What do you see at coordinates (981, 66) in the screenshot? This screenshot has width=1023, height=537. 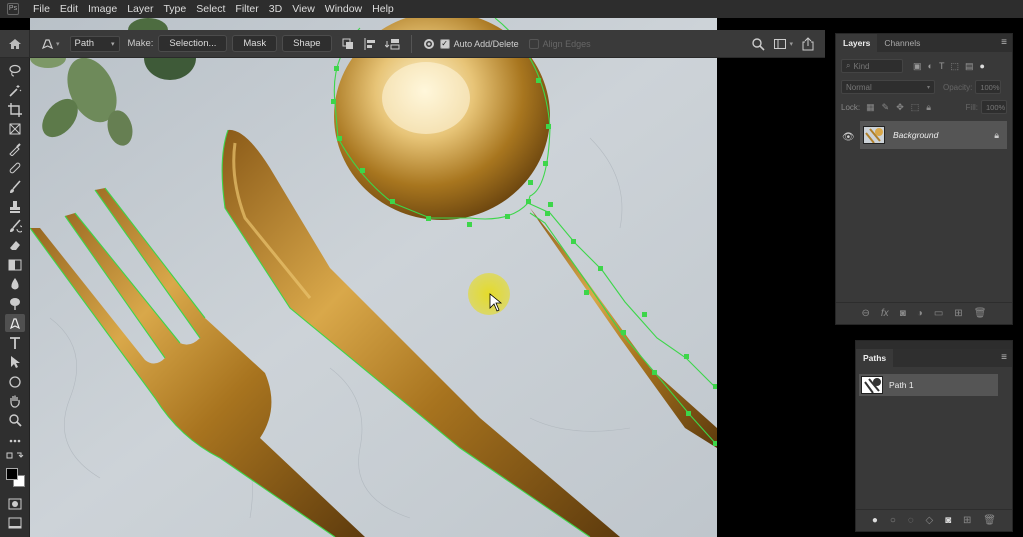 I see `filter-toggle-icon: ●` at bounding box center [981, 66].